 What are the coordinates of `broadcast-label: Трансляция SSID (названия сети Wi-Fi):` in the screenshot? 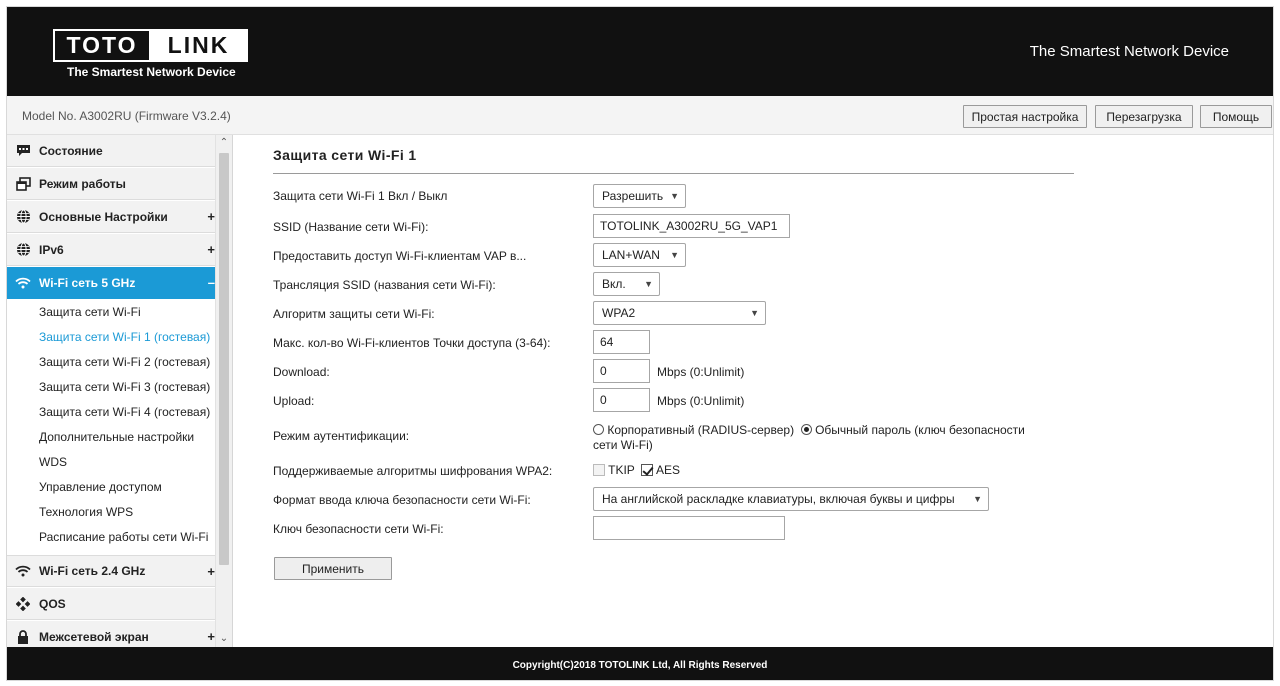 It's located at (384, 285).